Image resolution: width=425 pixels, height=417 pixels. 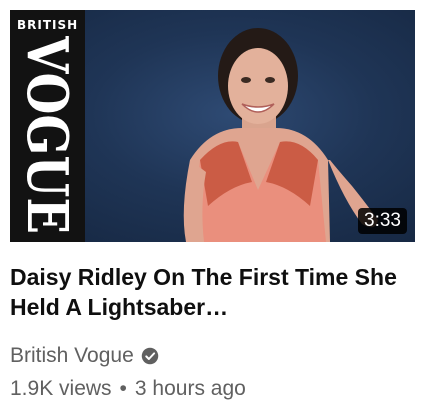 I want to click on upload-age: 3 hours ago, so click(x=190, y=388).